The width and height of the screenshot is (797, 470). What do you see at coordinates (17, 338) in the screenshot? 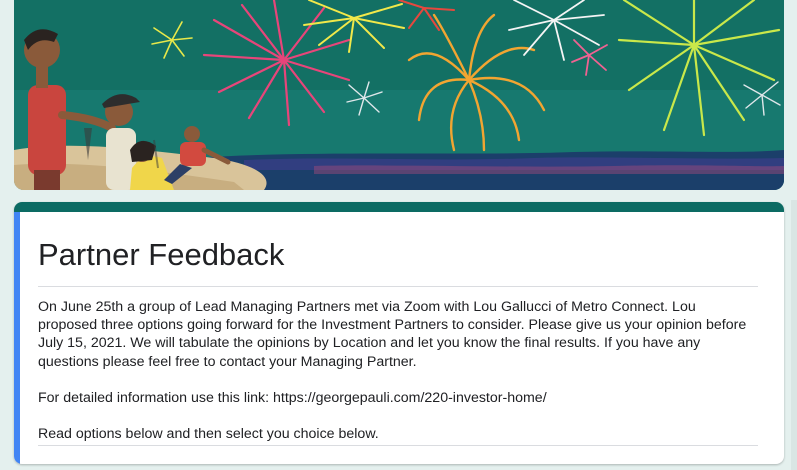
I see `card-left-accent-bar` at bounding box center [17, 338].